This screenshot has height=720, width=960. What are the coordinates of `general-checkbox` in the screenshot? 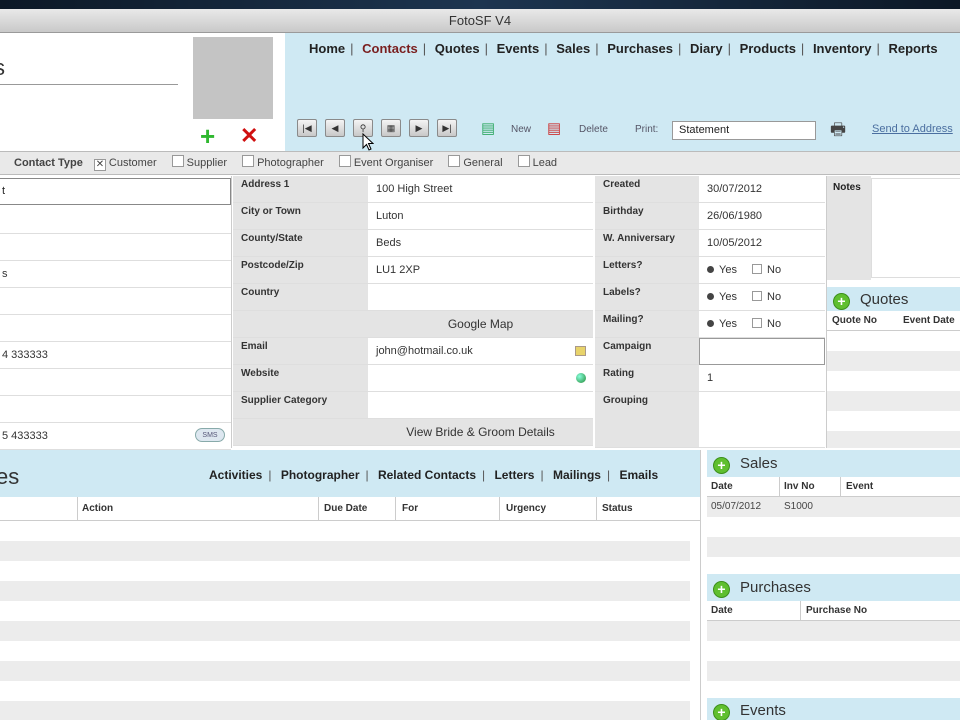 It's located at (454, 161).